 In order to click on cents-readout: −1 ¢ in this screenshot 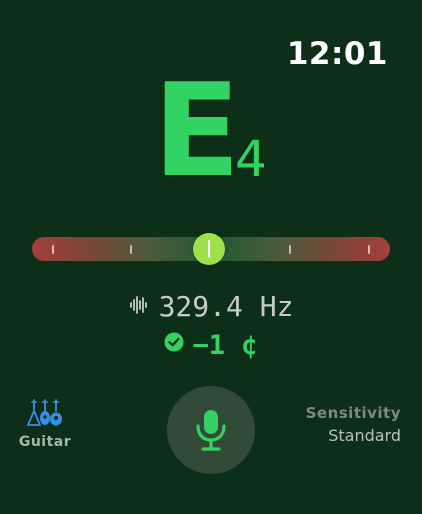, I will do `click(211, 345)`.